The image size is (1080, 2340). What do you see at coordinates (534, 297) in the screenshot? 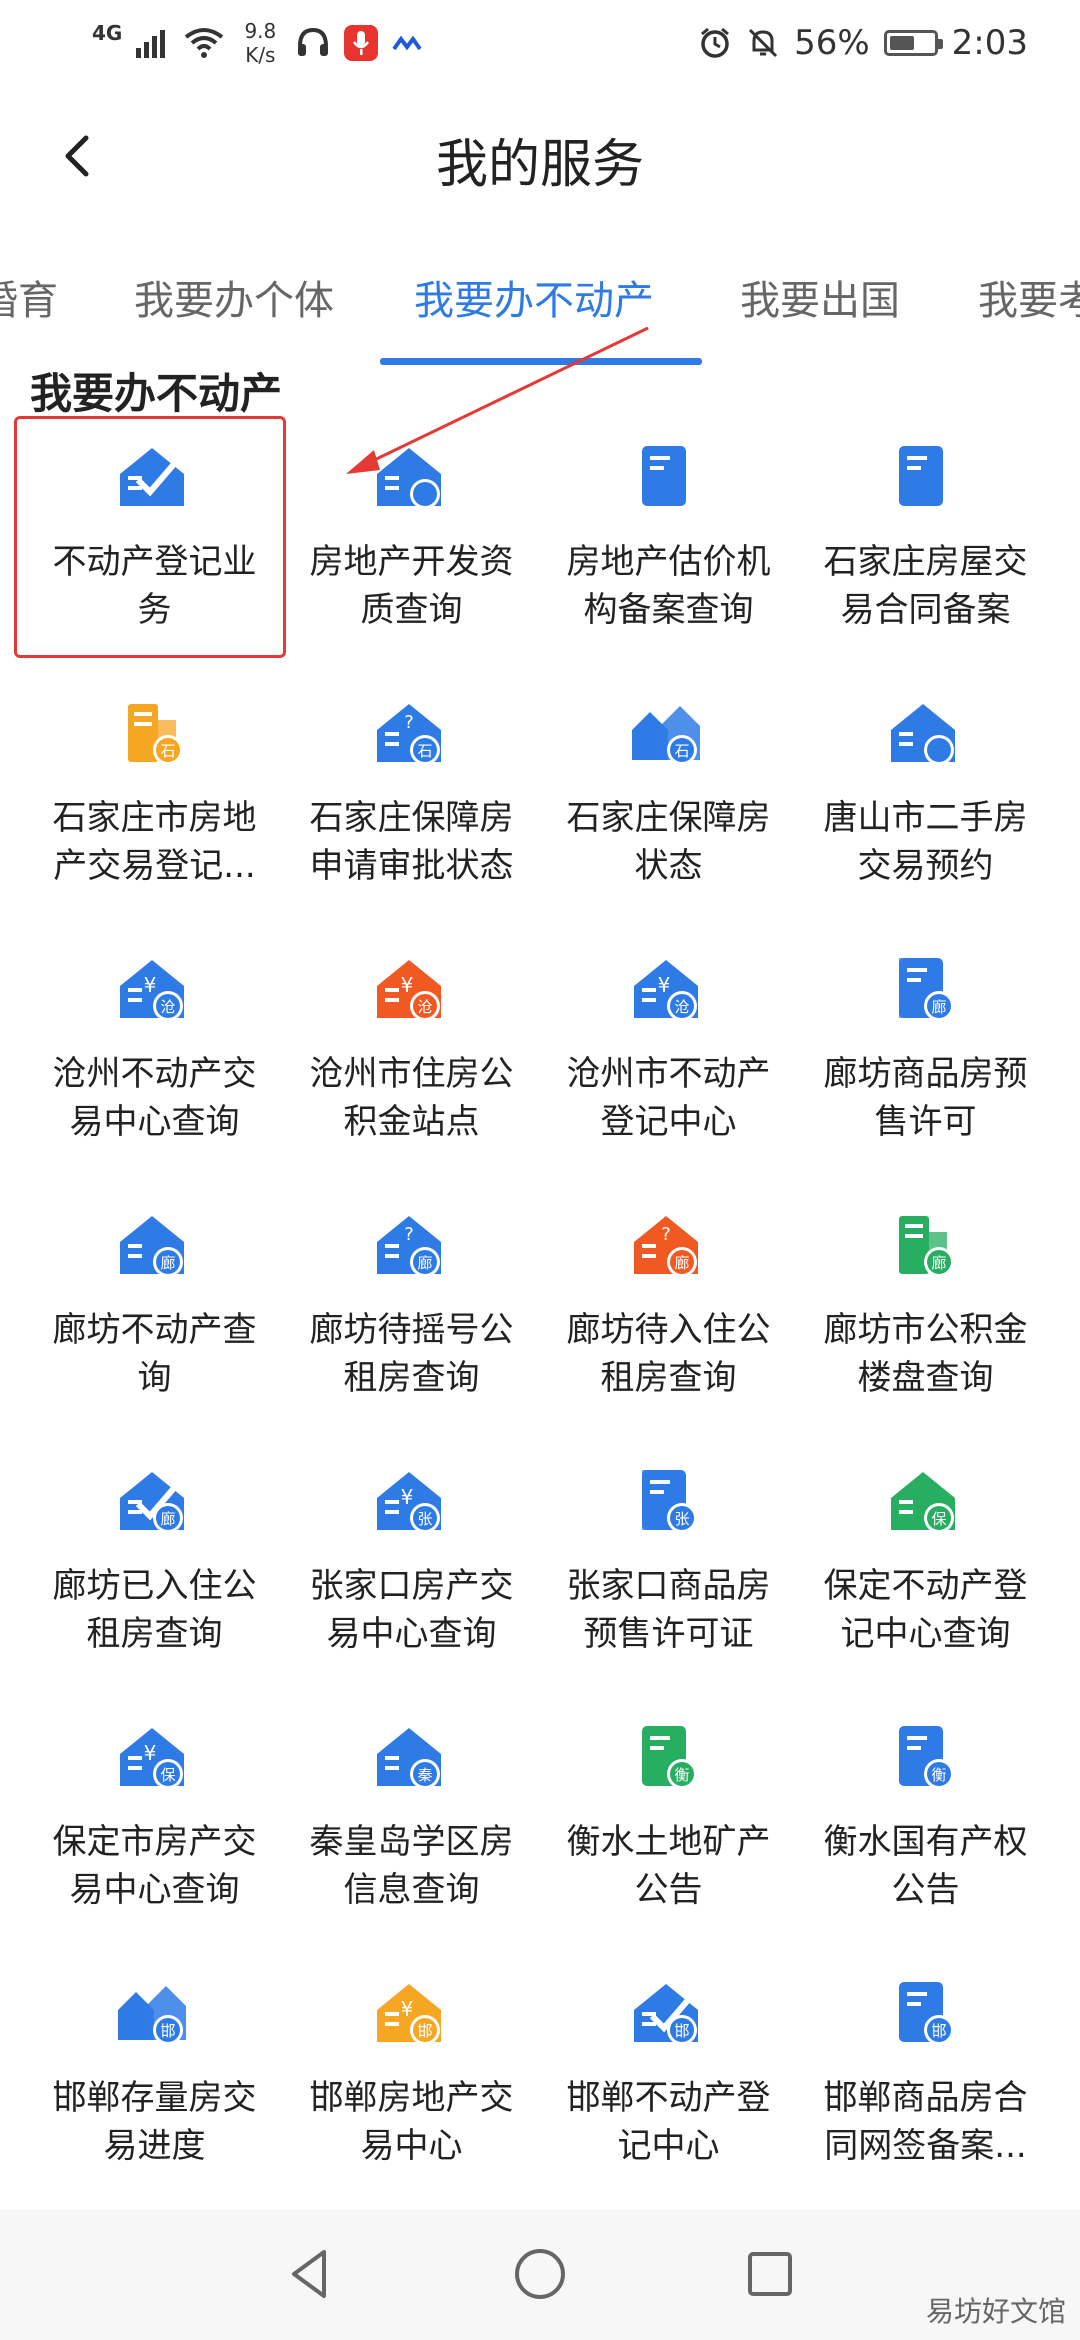
I see `tab-real-estate: 我要办不动产` at bounding box center [534, 297].